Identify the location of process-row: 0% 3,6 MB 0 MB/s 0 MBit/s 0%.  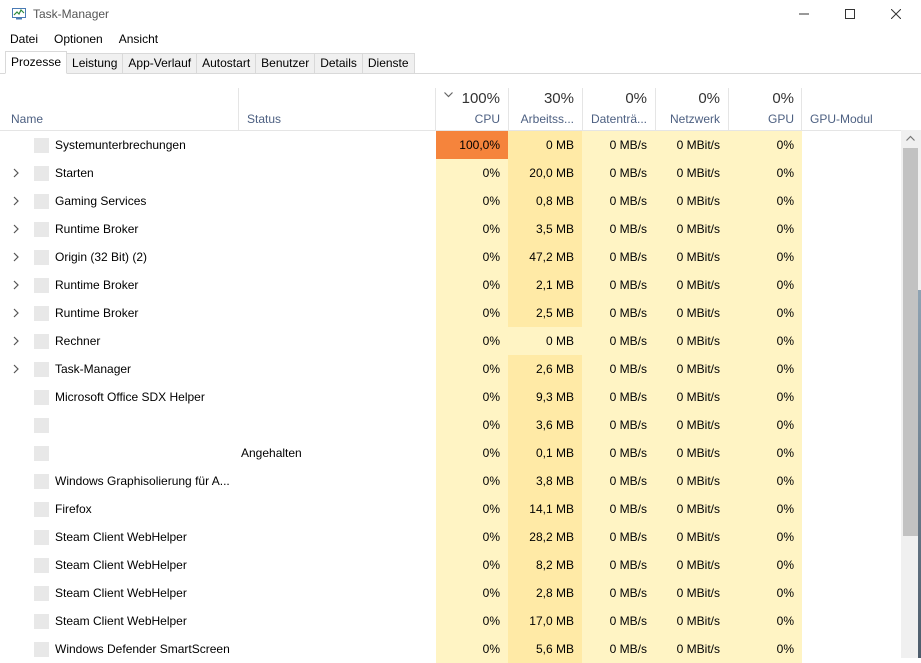
(450, 425).